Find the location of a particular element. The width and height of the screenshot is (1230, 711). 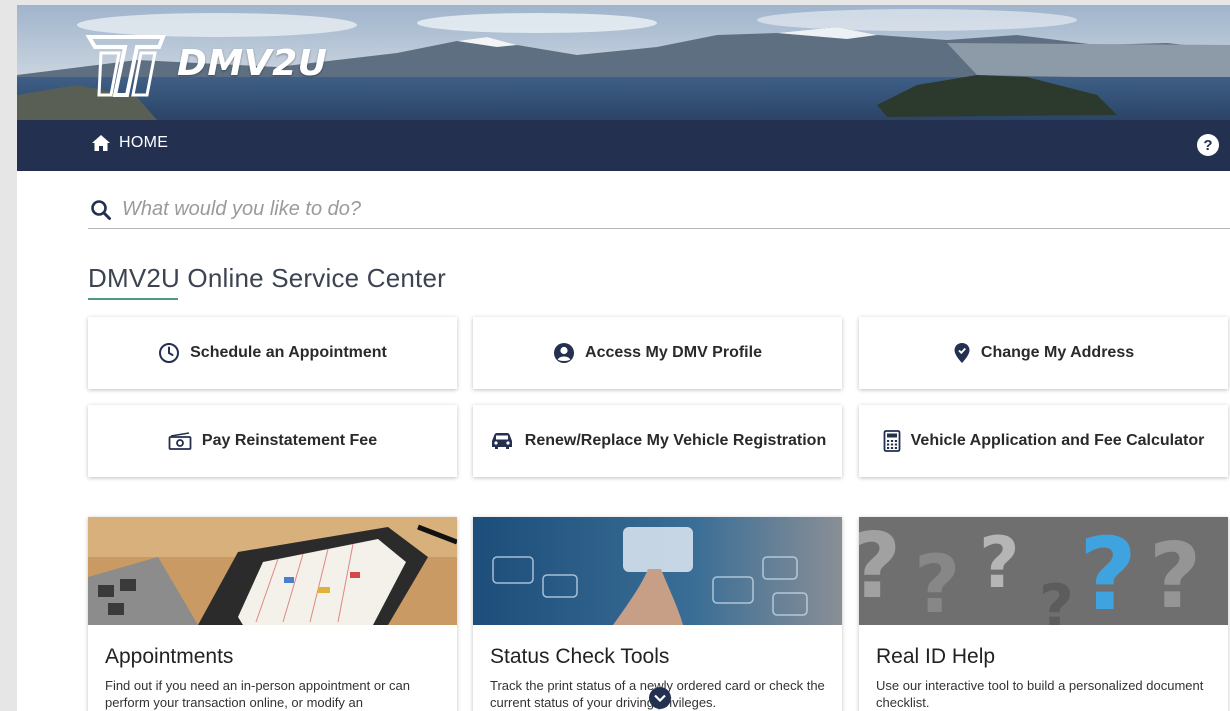

service-label: Pay Reinstatement Fee is located at coordinates (289, 440).